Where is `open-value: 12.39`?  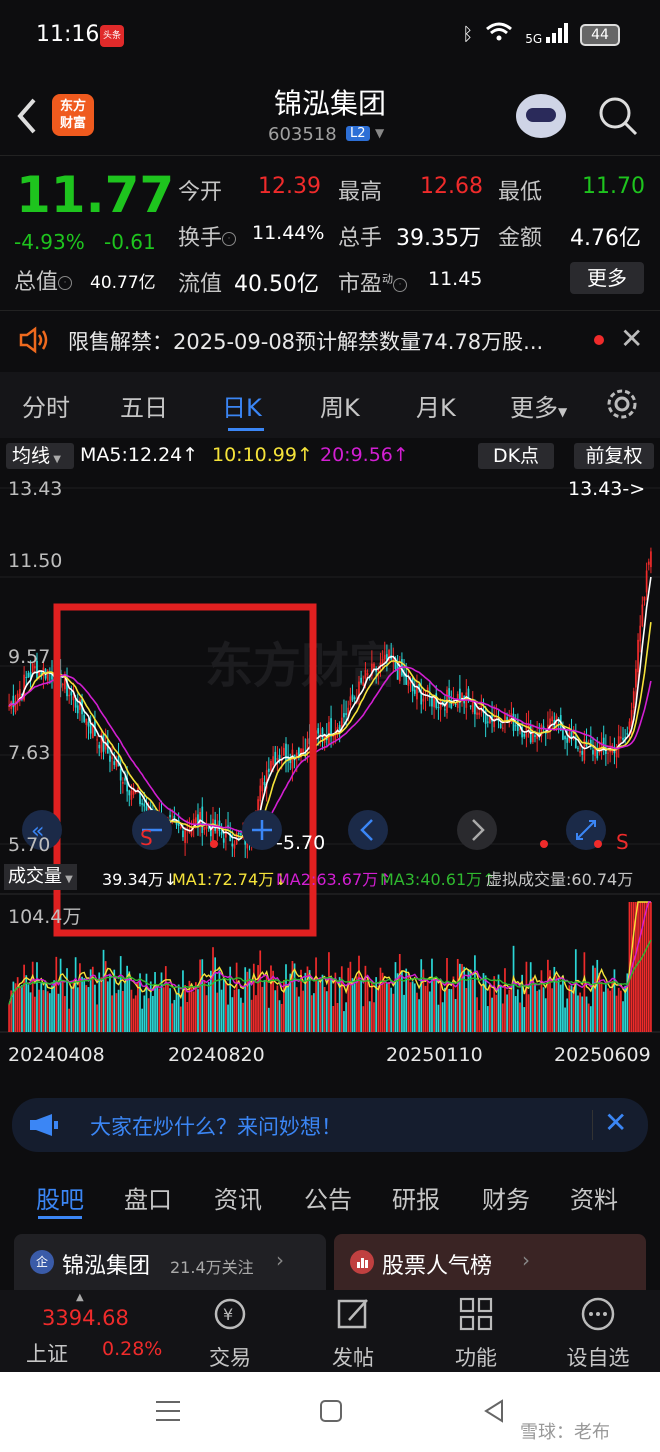
open-value: 12.39 is located at coordinates (289, 186).